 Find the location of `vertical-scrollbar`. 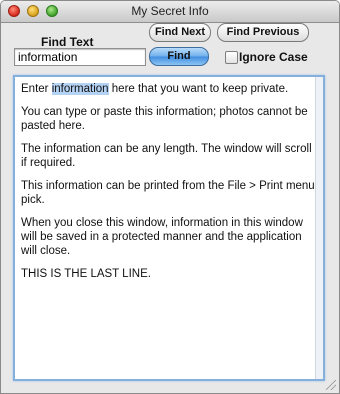

vertical-scrollbar is located at coordinates (319, 228).